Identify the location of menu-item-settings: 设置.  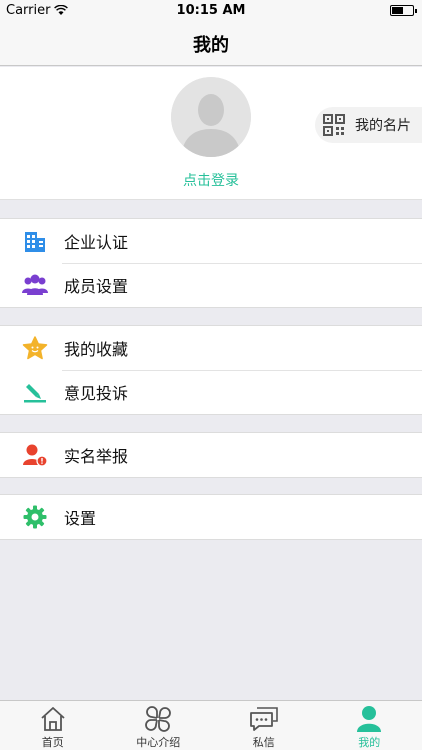
(211, 517).